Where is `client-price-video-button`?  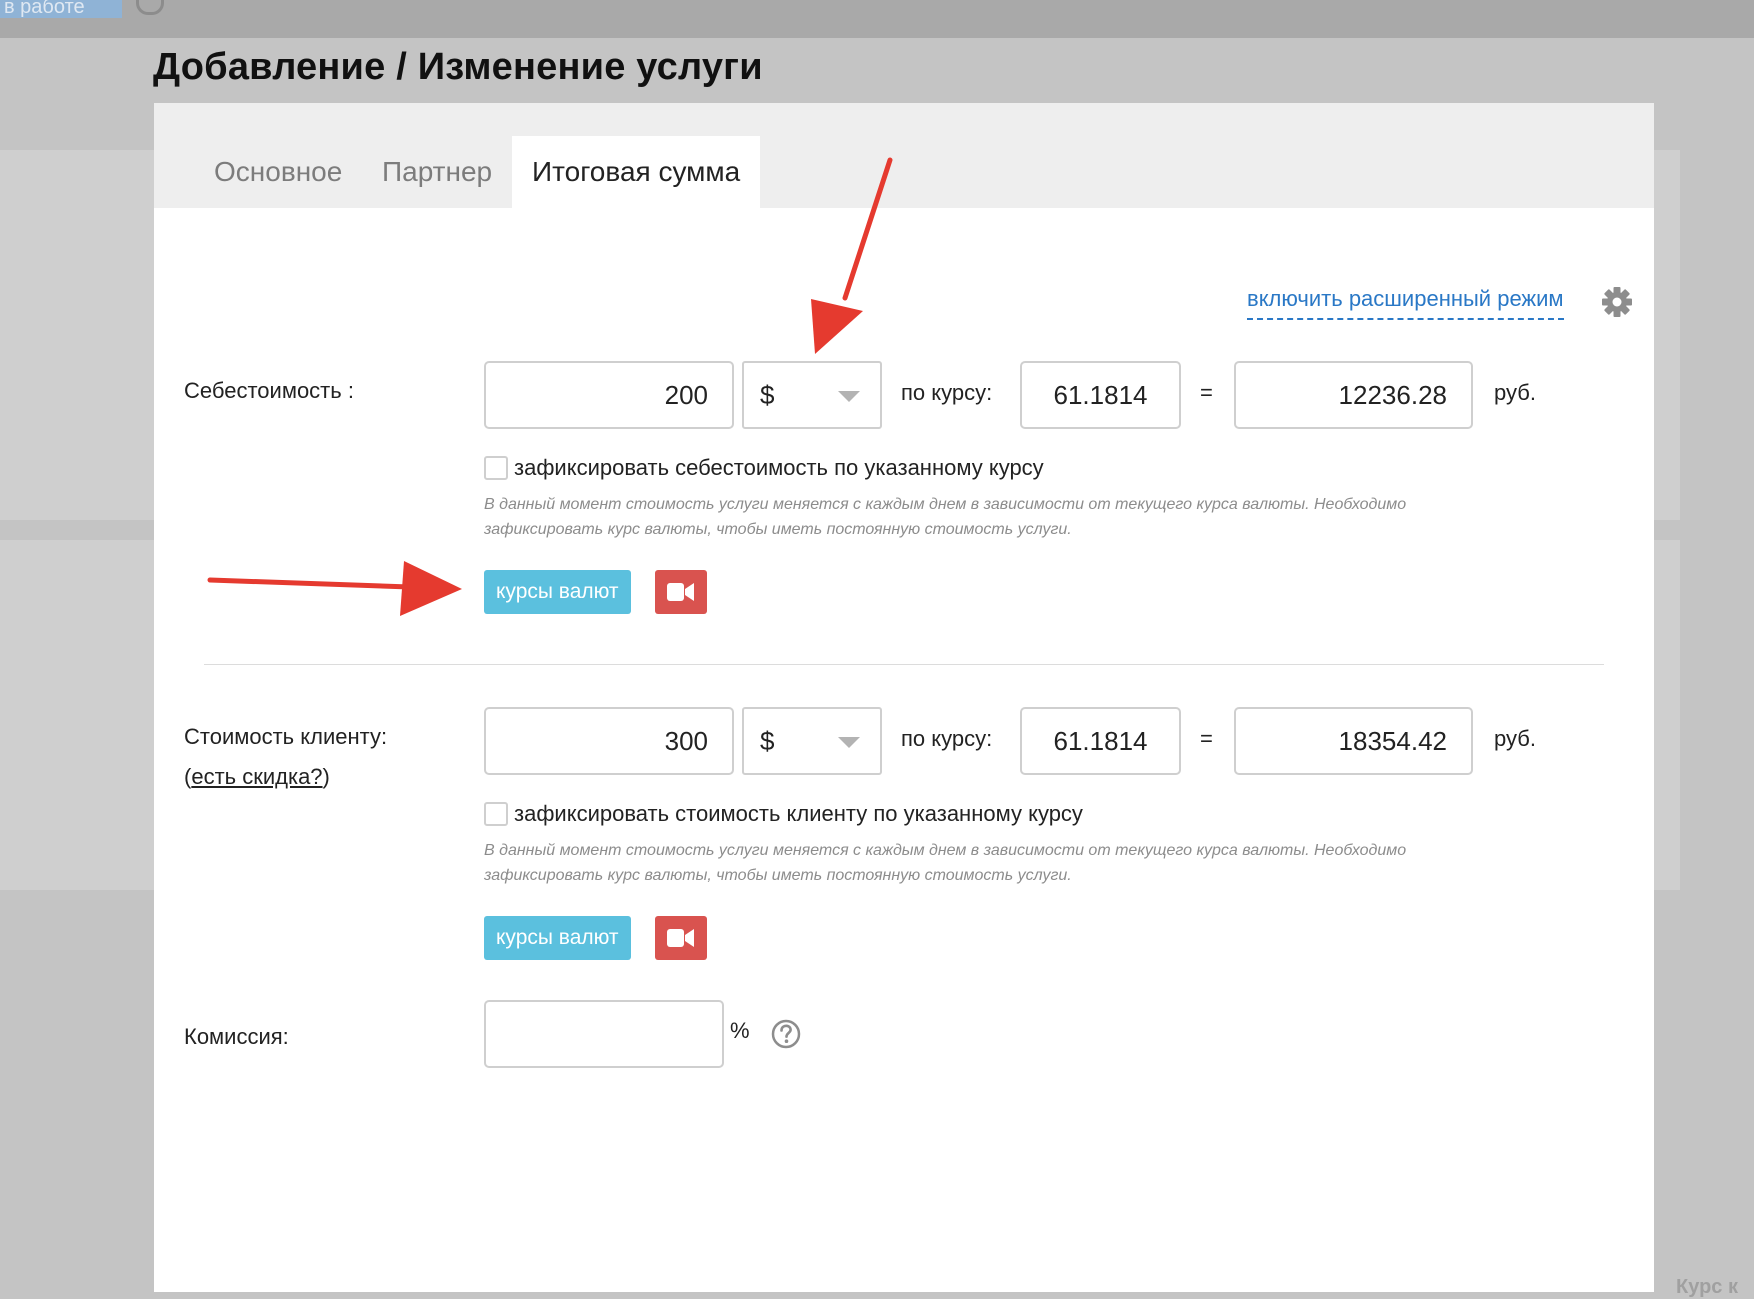 client-price-video-button is located at coordinates (681, 938).